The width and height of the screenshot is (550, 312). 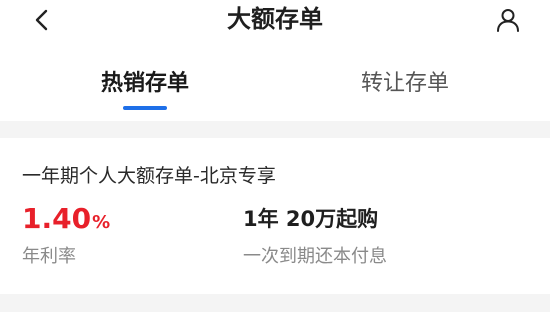 I want to click on chevron-left-icon, so click(x=41, y=20).